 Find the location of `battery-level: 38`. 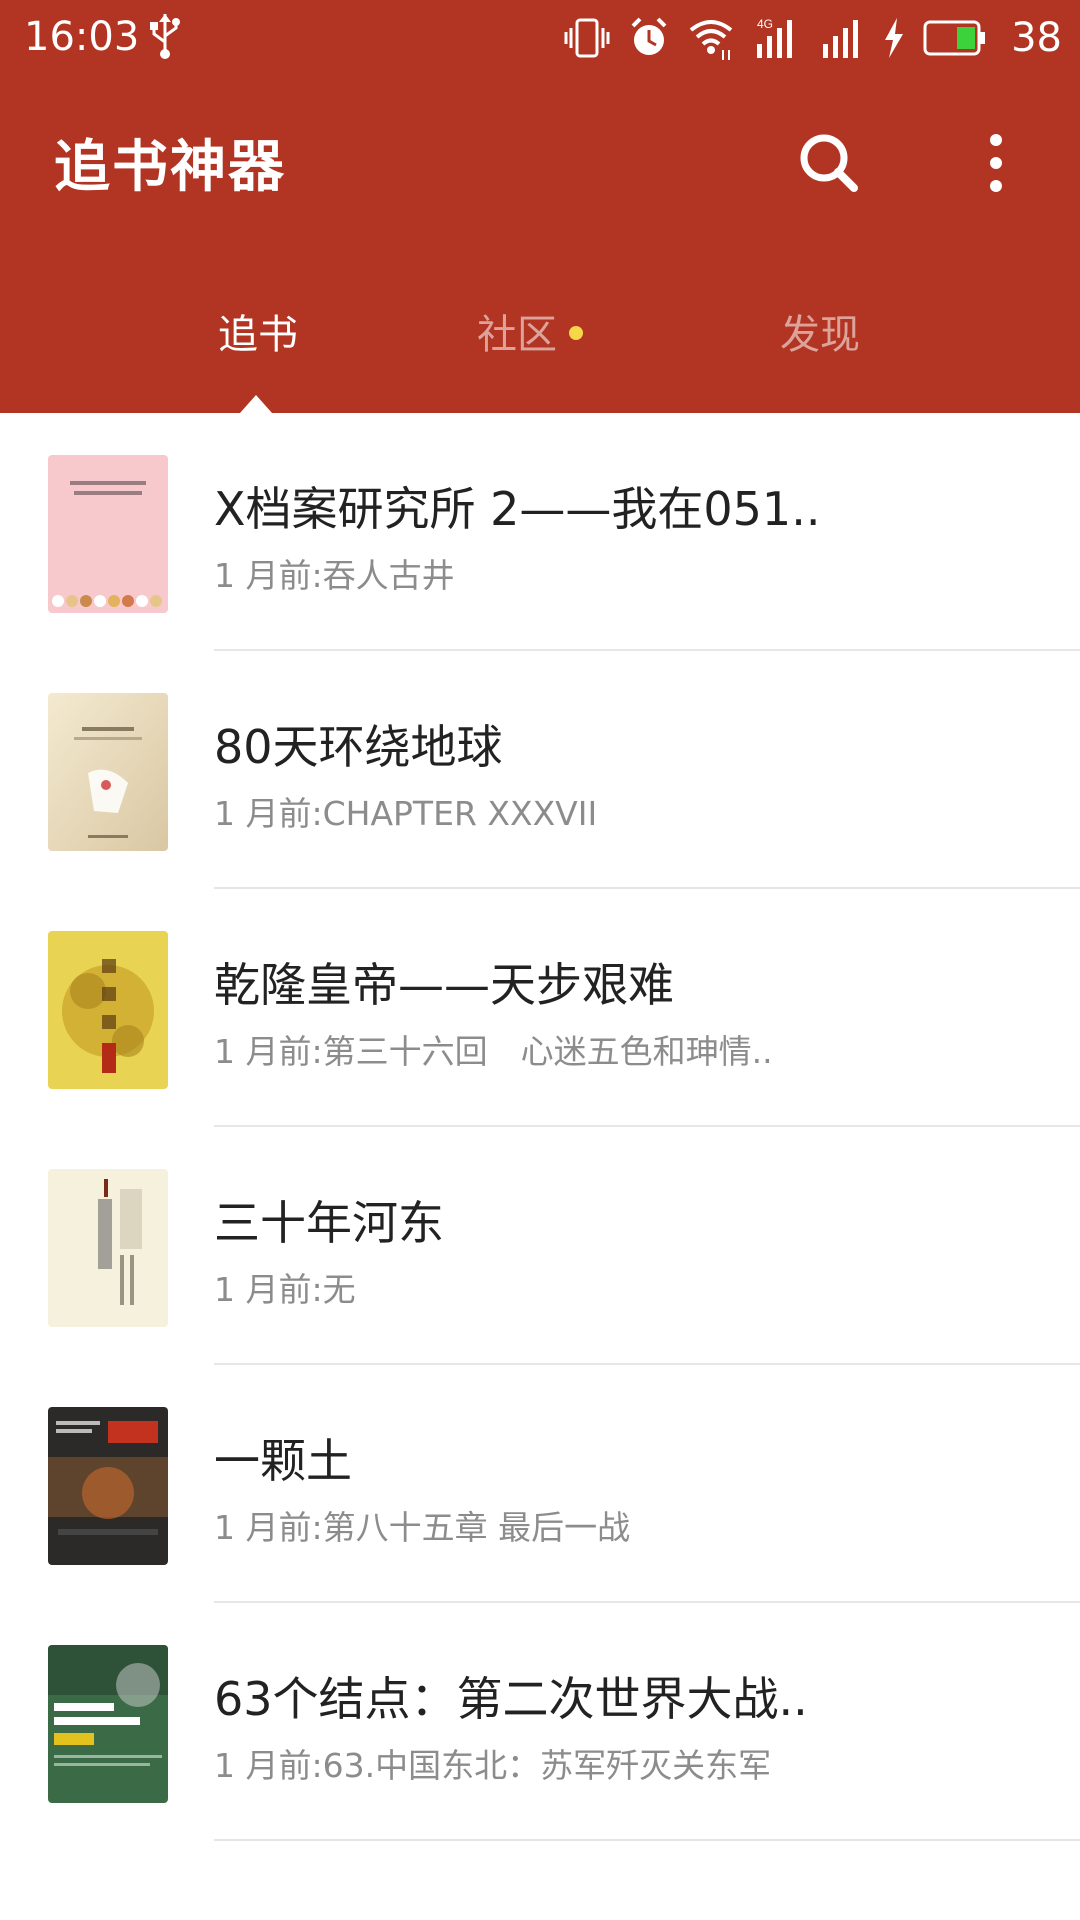

battery-level: 38 is located at coordinates (1036, 38).